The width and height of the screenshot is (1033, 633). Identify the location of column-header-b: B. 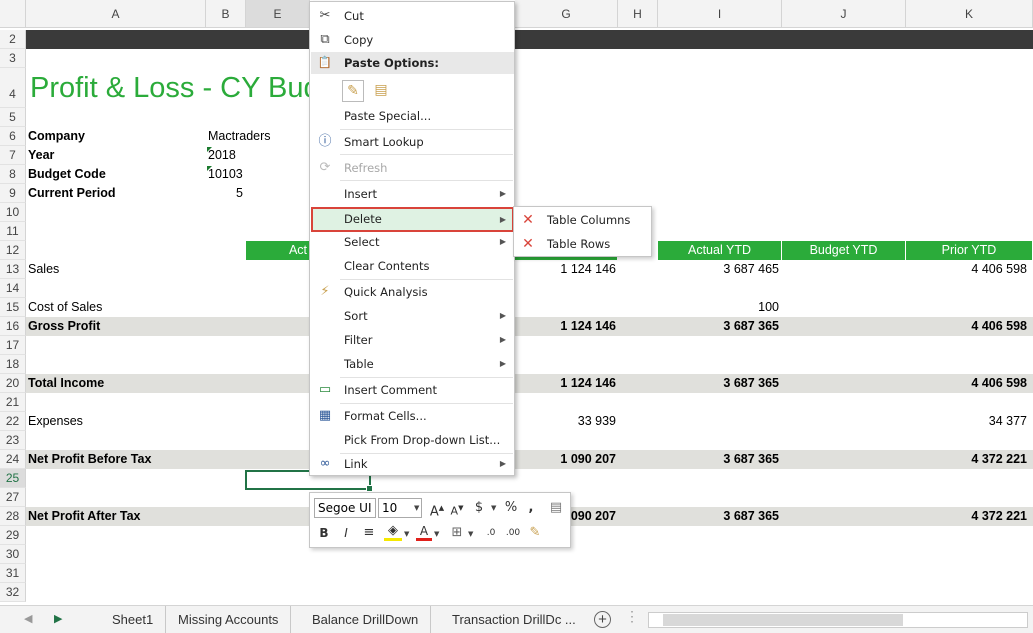
(226, 14).